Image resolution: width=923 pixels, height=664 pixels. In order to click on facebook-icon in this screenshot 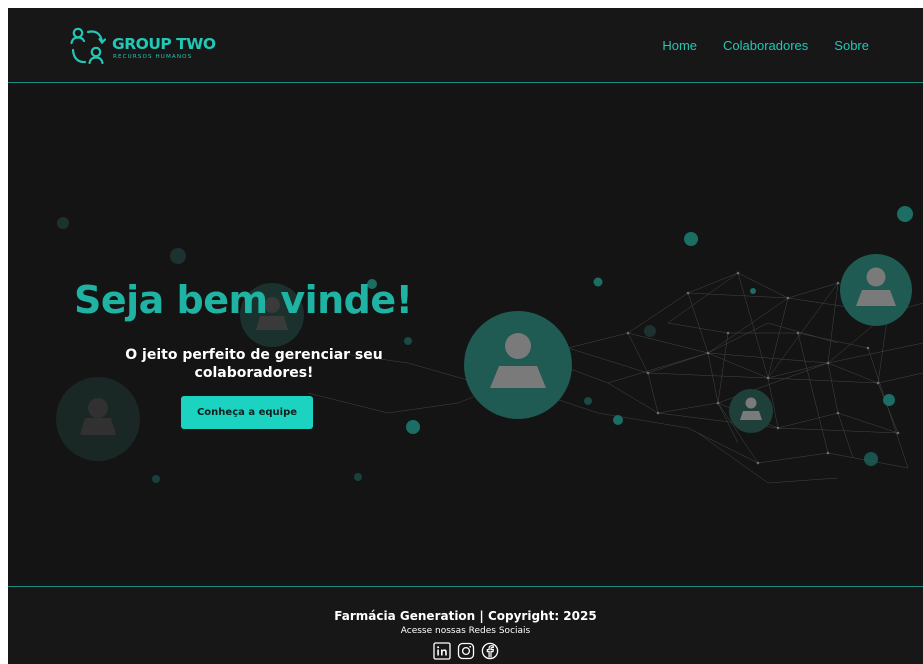, I will do `click(490, 651)`.